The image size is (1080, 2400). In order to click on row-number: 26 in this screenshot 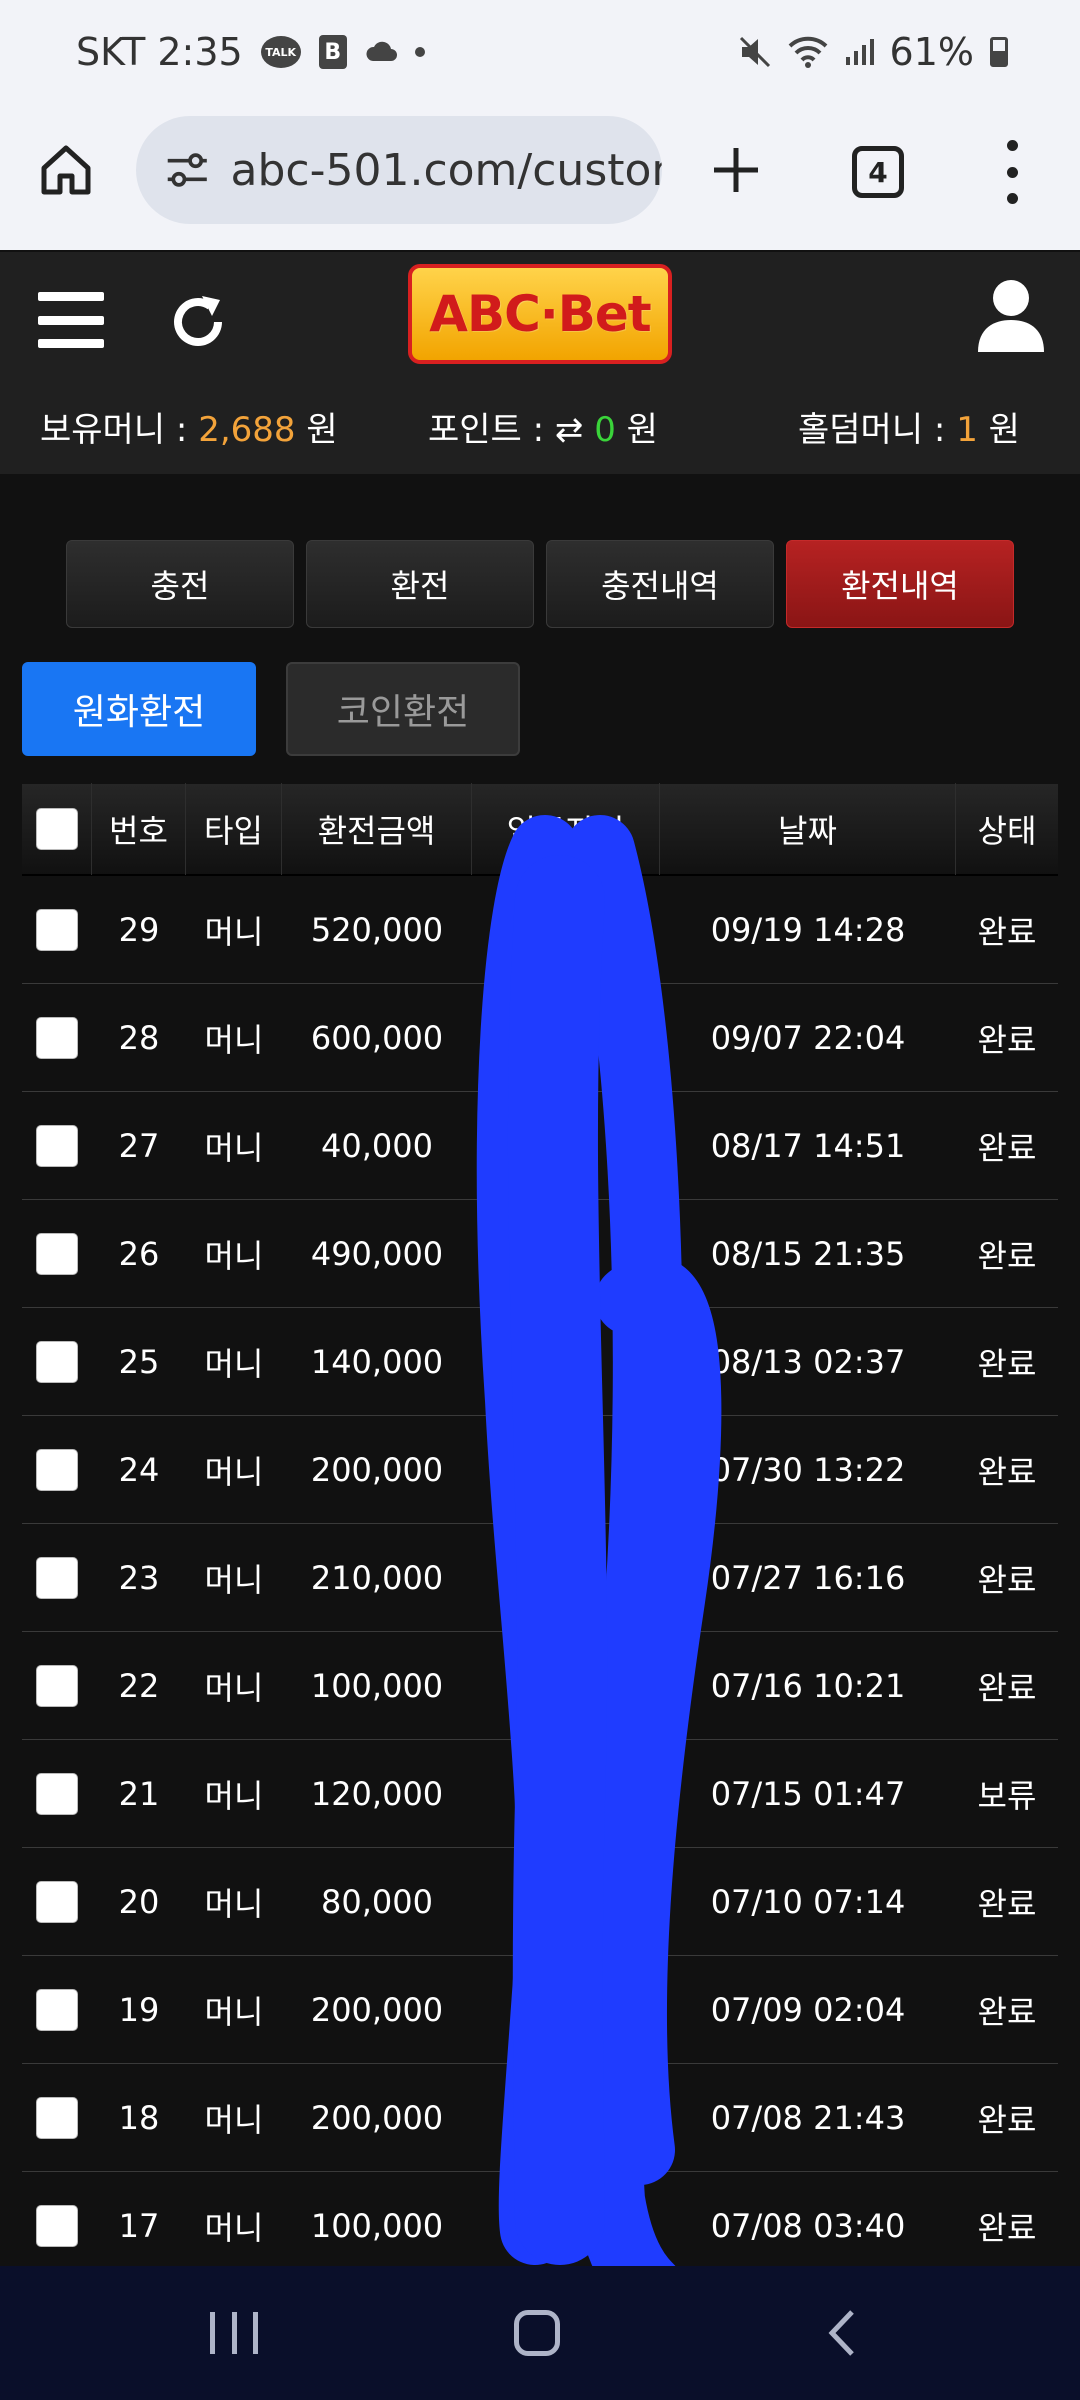, I will do `click(139, 1253)`.